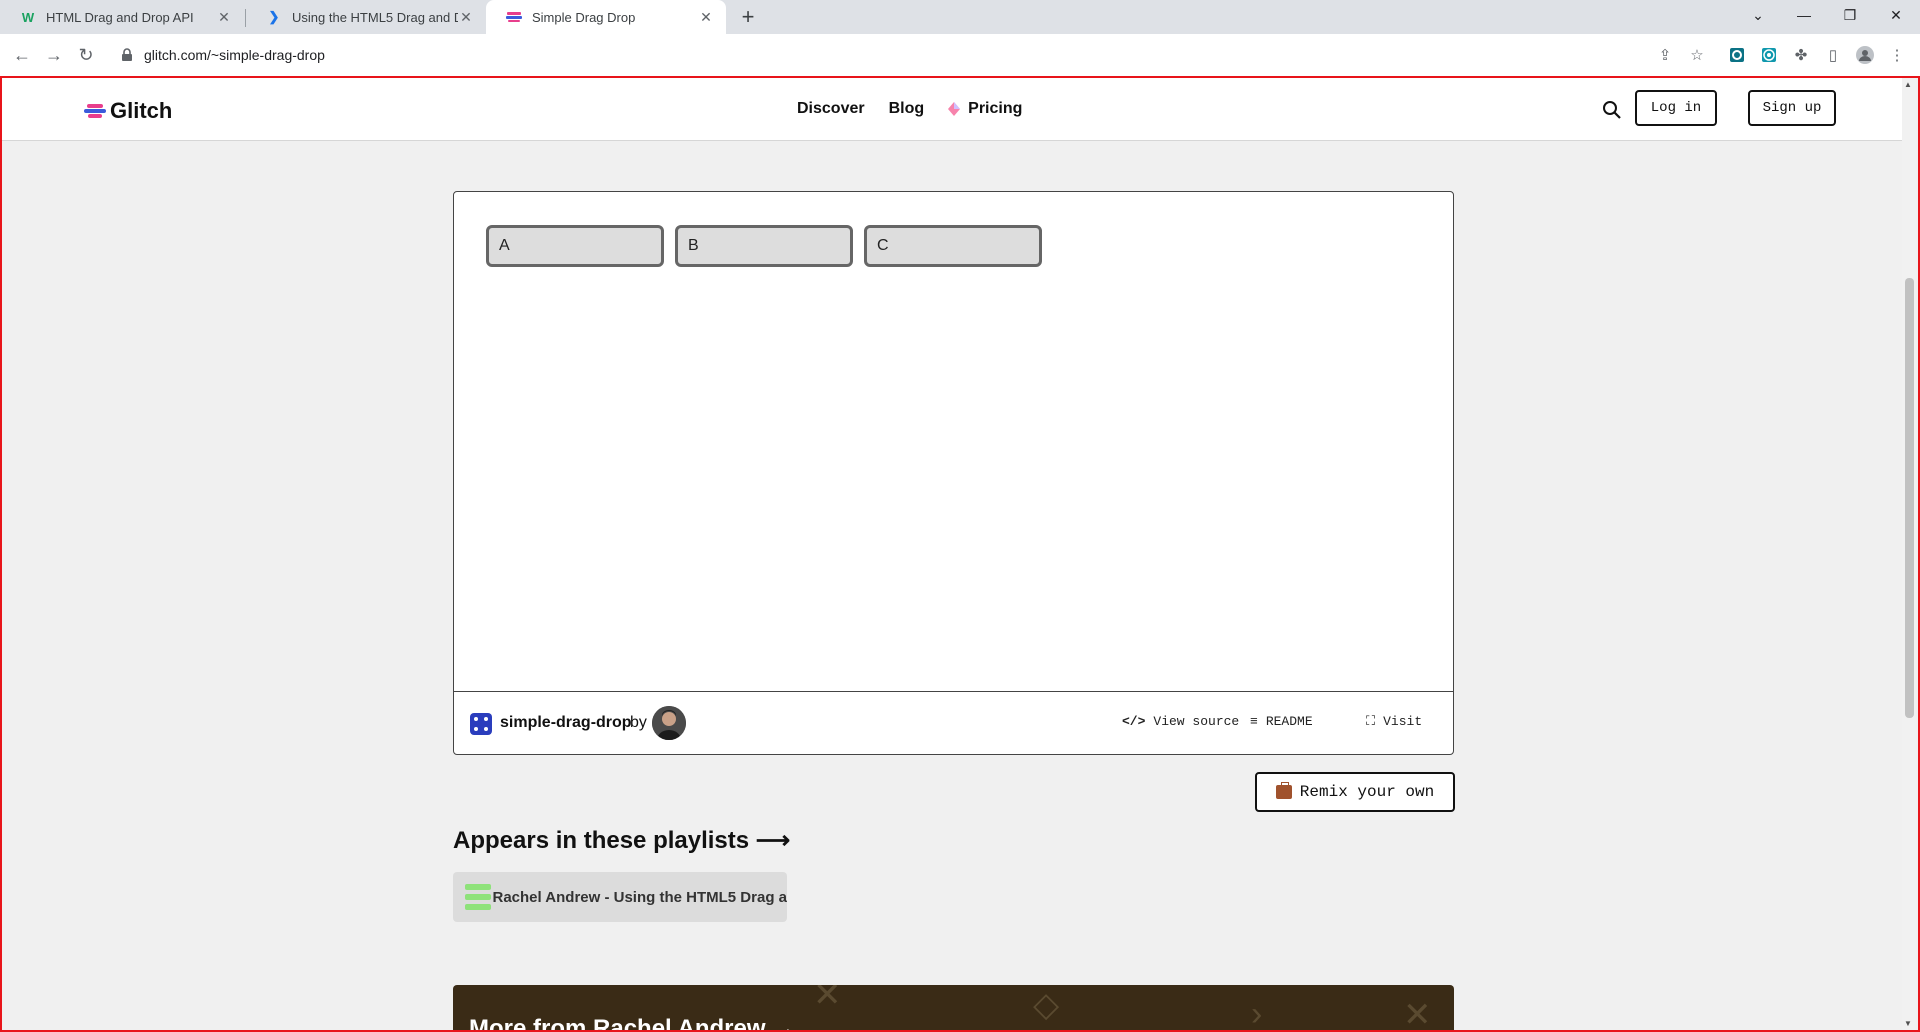 Image resolution: width=1920 pixels, height=1032 pixels. What do you see at coordinates (375, 17) in the screenshot?
I see `tab-title: Using the HTML5 Drag and Drop` at bounding box center [375, 17].